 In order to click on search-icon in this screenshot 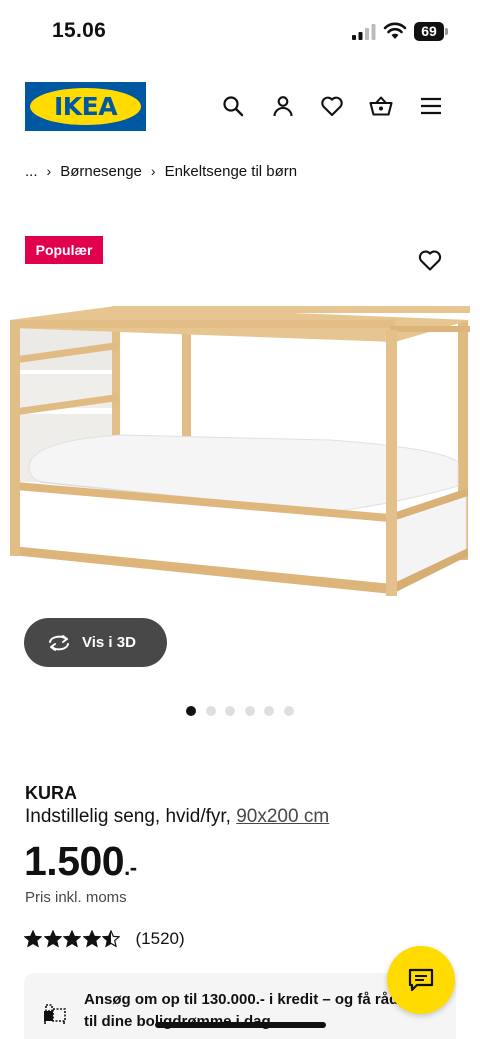, I will do `click(233, 106)`.